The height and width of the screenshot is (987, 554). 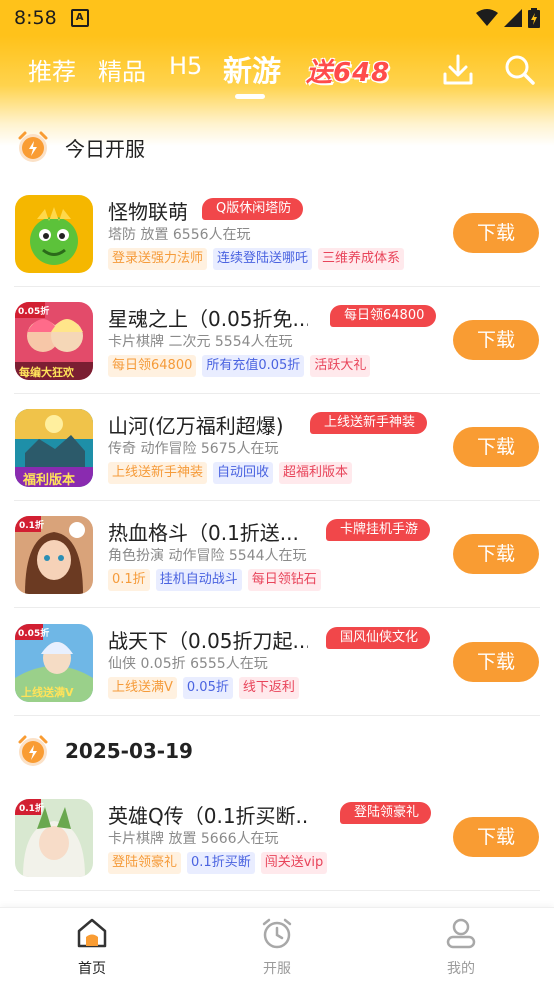 What do you see at coordinates (158, 473) in the screenshot?
I see `tag: 上线送新手神装` at bounding box center [158, 473].